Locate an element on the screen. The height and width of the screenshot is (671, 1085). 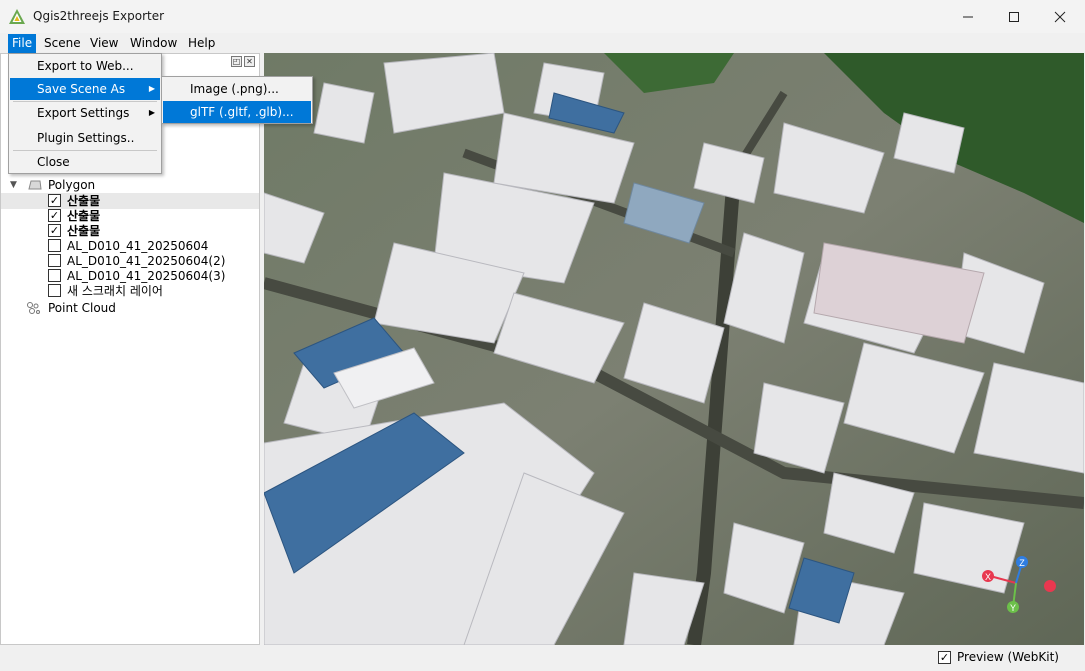
menu-export-settings-label: Export Settings is located at coordinates (83, 113).